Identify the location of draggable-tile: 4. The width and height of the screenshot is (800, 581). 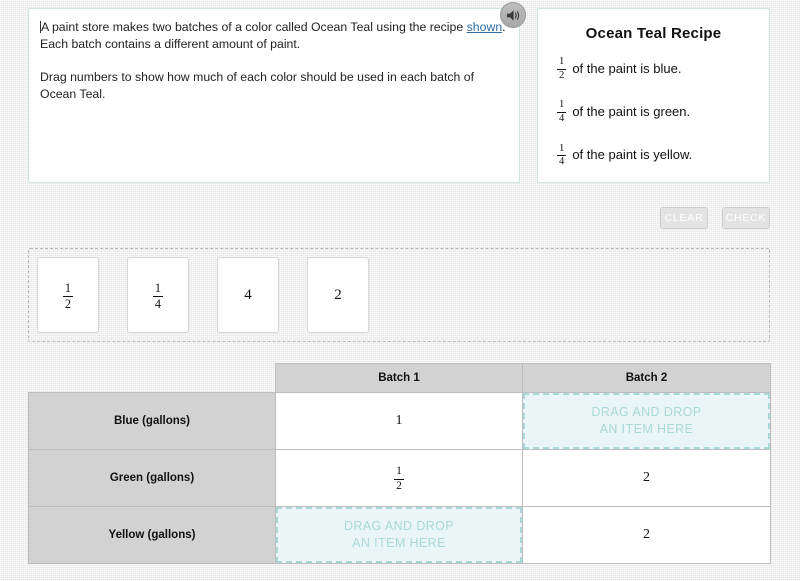
(248, 295).